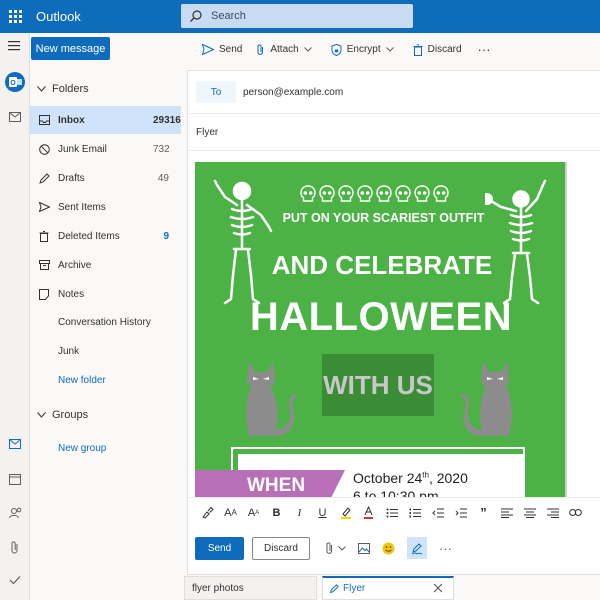 This screenshot has width=600, height=600. Describe the element at coordinates (219, 548) in the screenshot. I see `send-button: Send` at that location.